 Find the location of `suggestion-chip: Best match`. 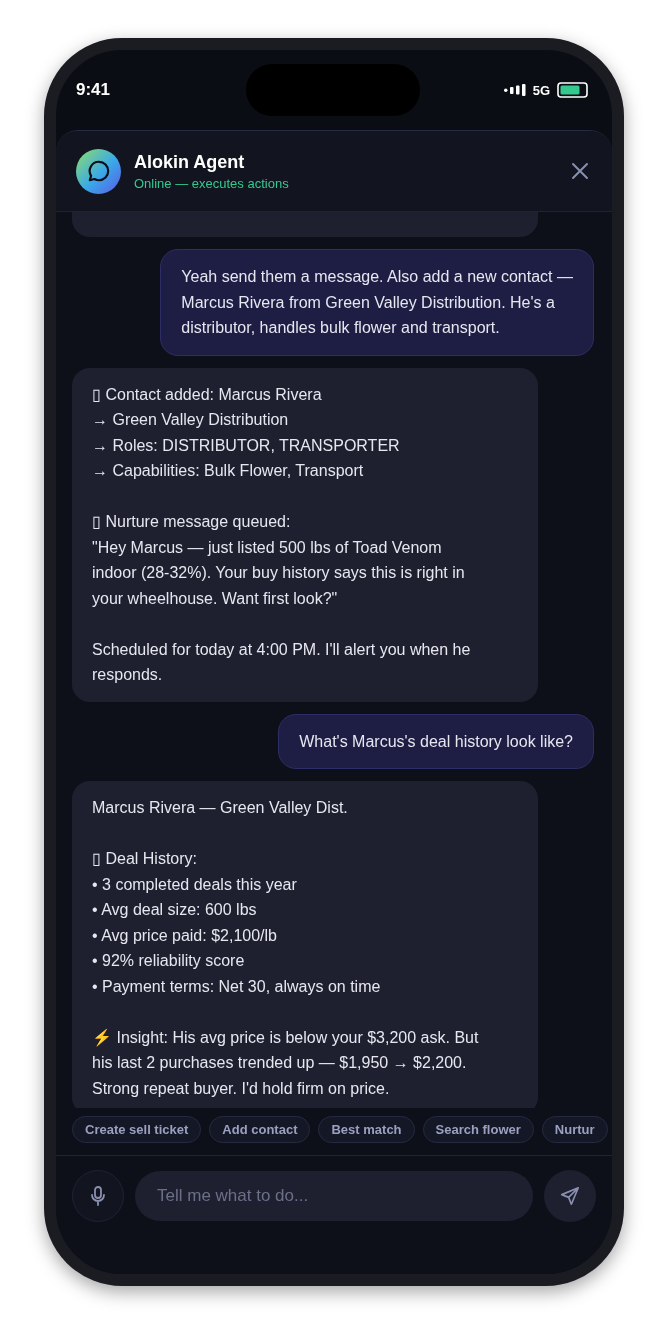

suggestion-chip: Best match is located at coordinates (366, 1129).